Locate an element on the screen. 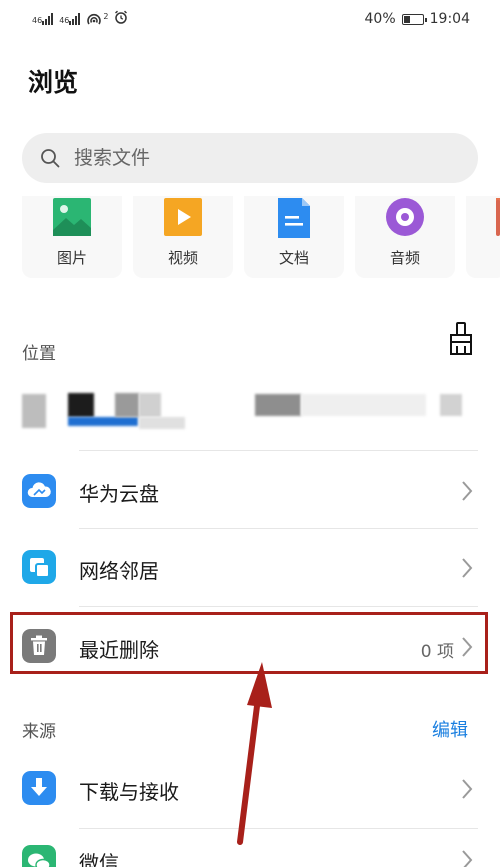 The height and width of the screenshot is (867, 500). battery-percent: 40% is located at coordinates (380, 19).